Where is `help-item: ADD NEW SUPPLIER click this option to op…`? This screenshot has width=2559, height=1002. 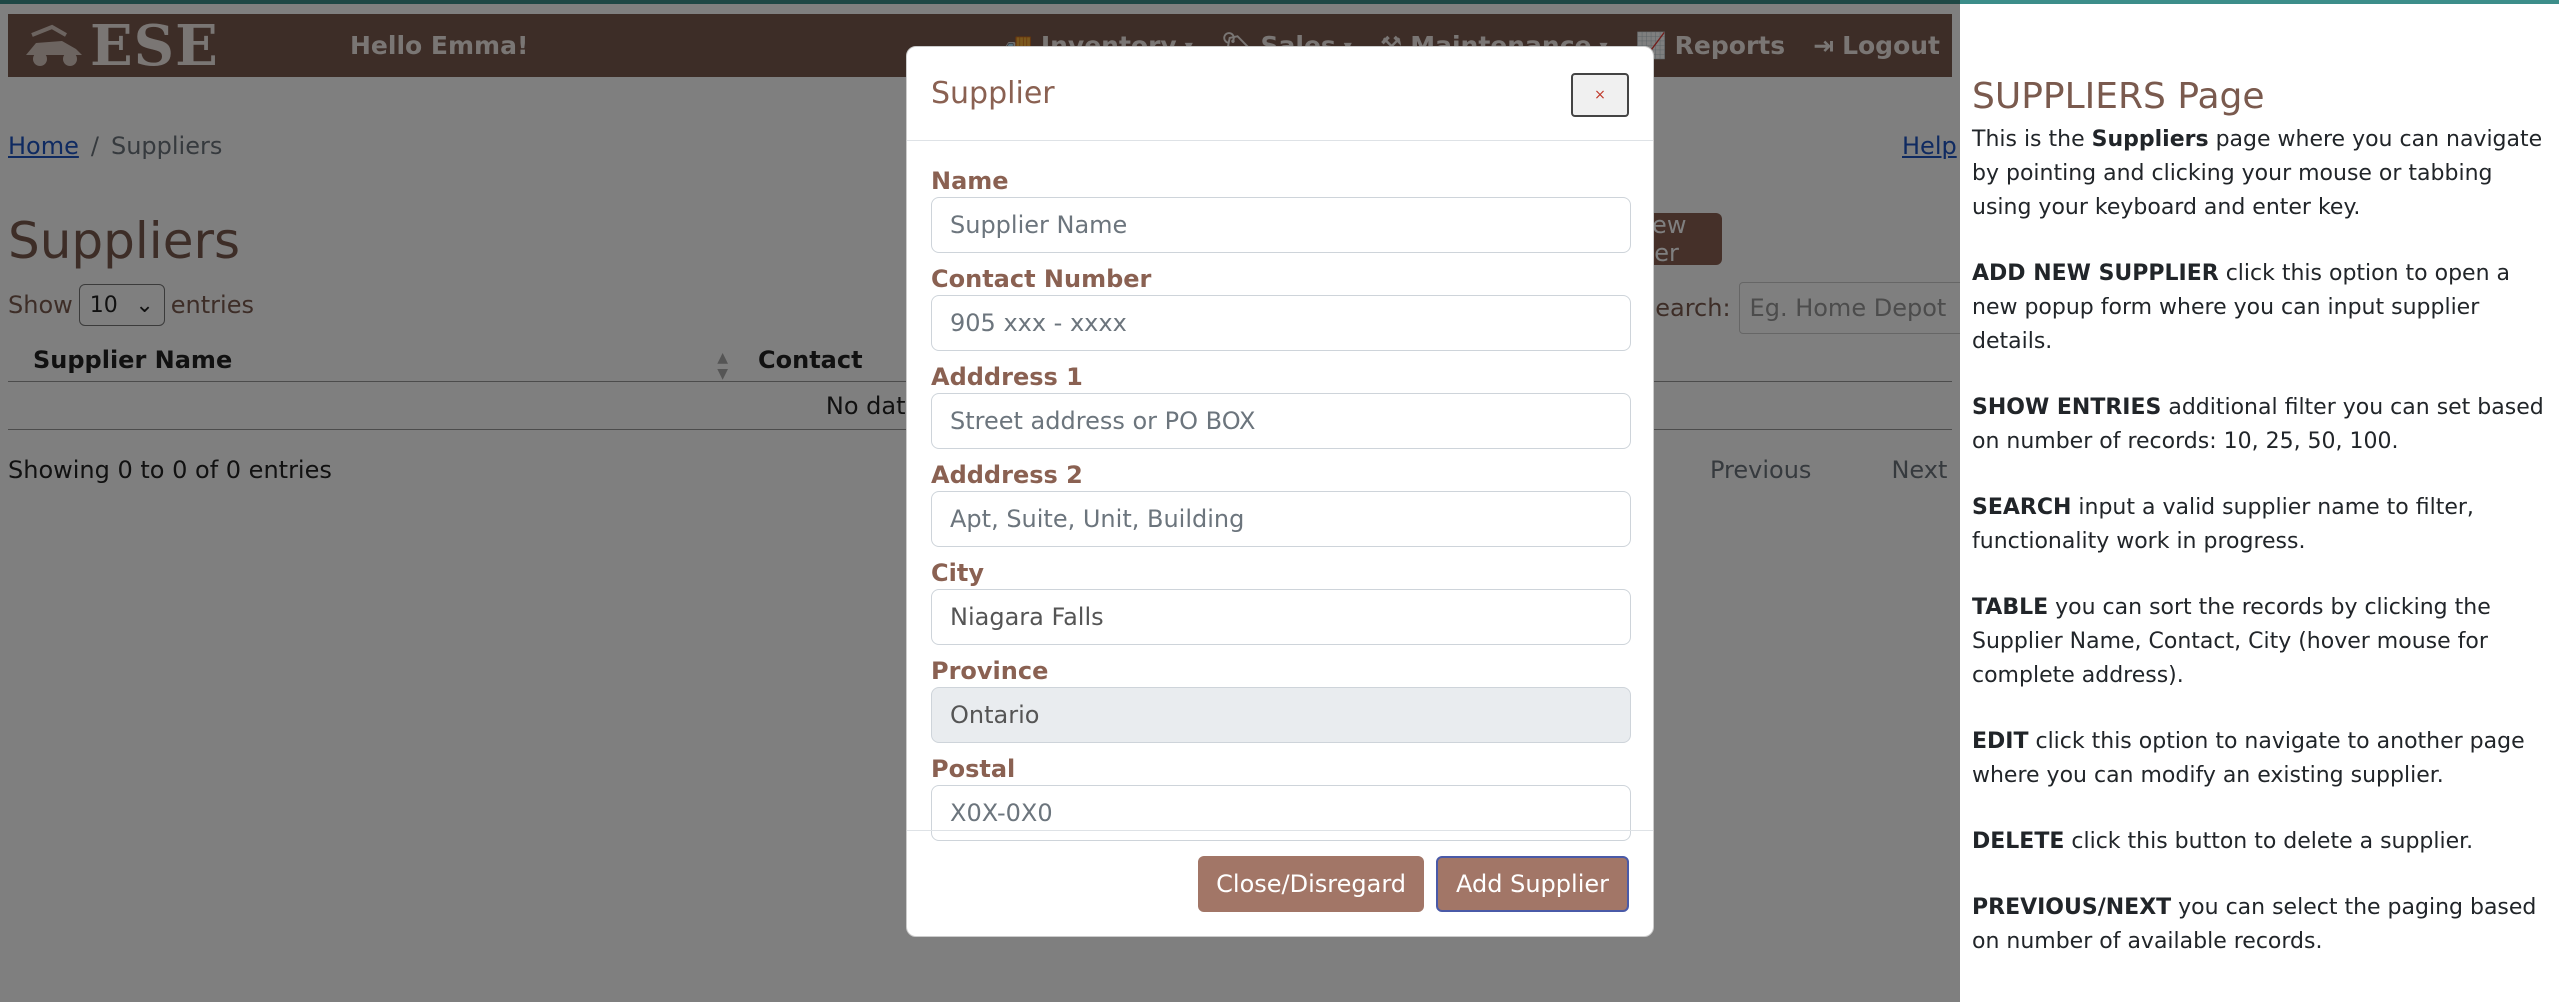 help-item: ADD NEW SUPPLIER click this option to op… is located at coordinates (2241, 307).